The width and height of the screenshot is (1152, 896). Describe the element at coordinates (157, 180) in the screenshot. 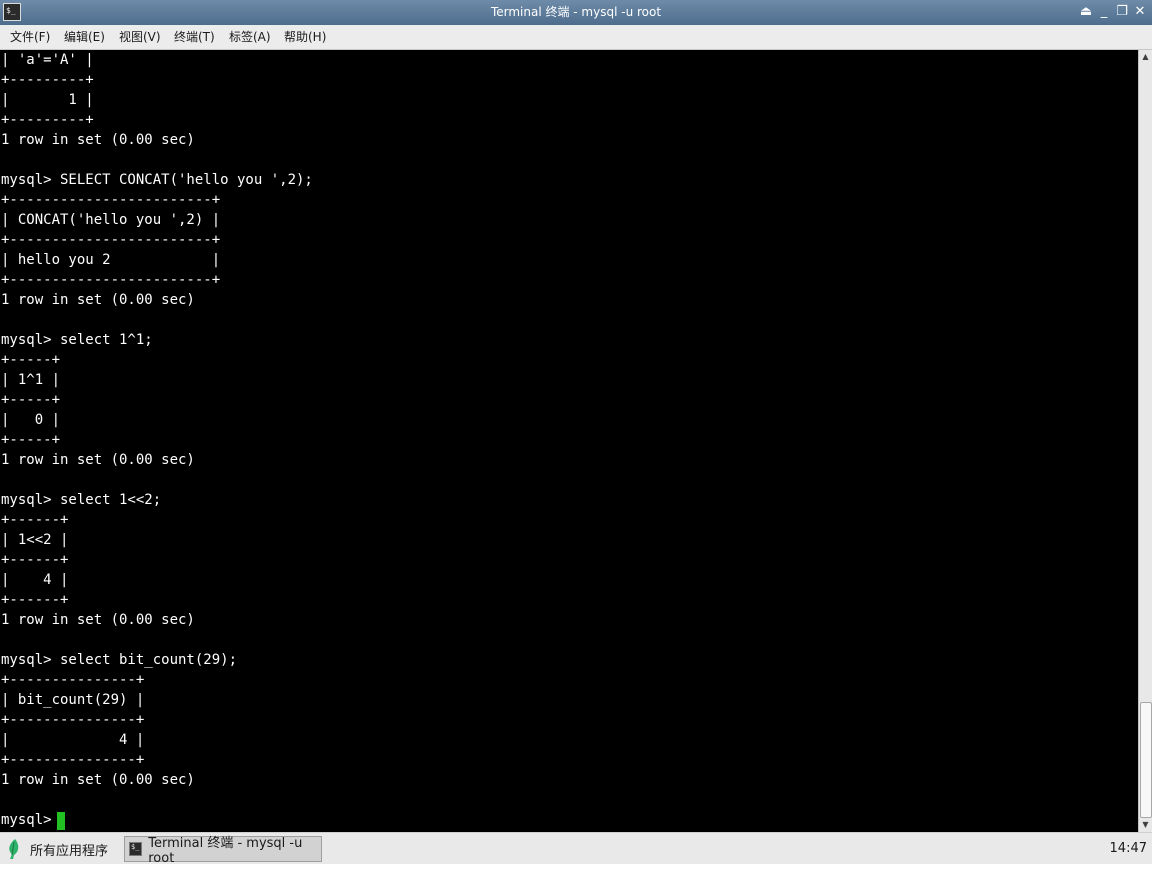

I see `terminal-line: mysql> SELECT CONCAT('hello you ',2);` at that location.